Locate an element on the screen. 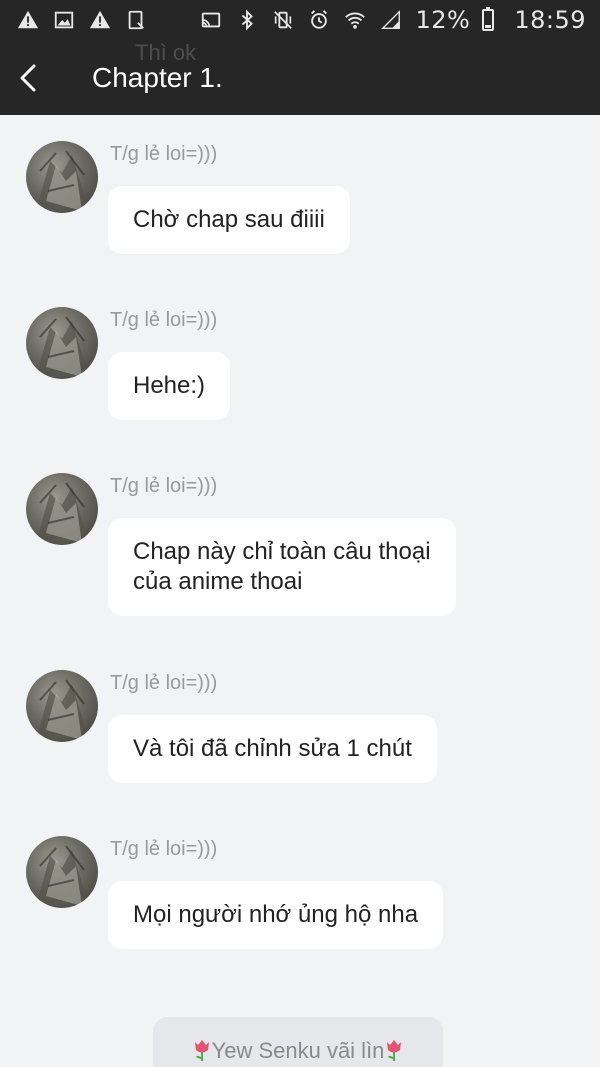 The width and height of the screenshot is (600, 1067). message-bubble: Mọi người nhớ ủng hộ nha is located at coordinates (276, 915).